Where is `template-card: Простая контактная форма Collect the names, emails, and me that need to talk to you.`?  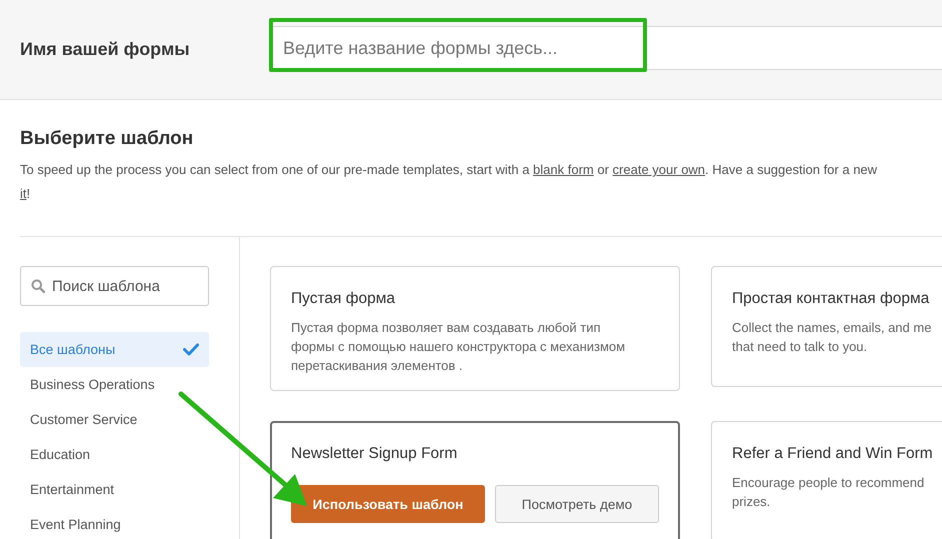 template-card: Простая контактная форма Collect the names, emails, and me that need to talk to you. is located at coordinates (826, 326).